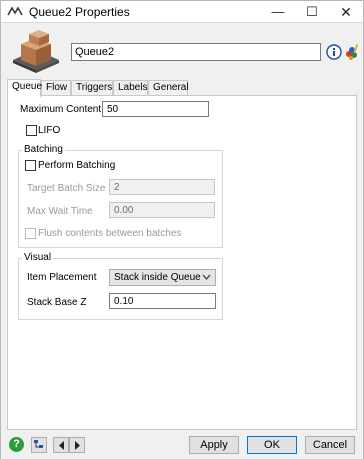 The image size is (364, 459). Describe the element at coordinates (56, 88) in the screenshot. I see `tab-flow: Flow` at that location.